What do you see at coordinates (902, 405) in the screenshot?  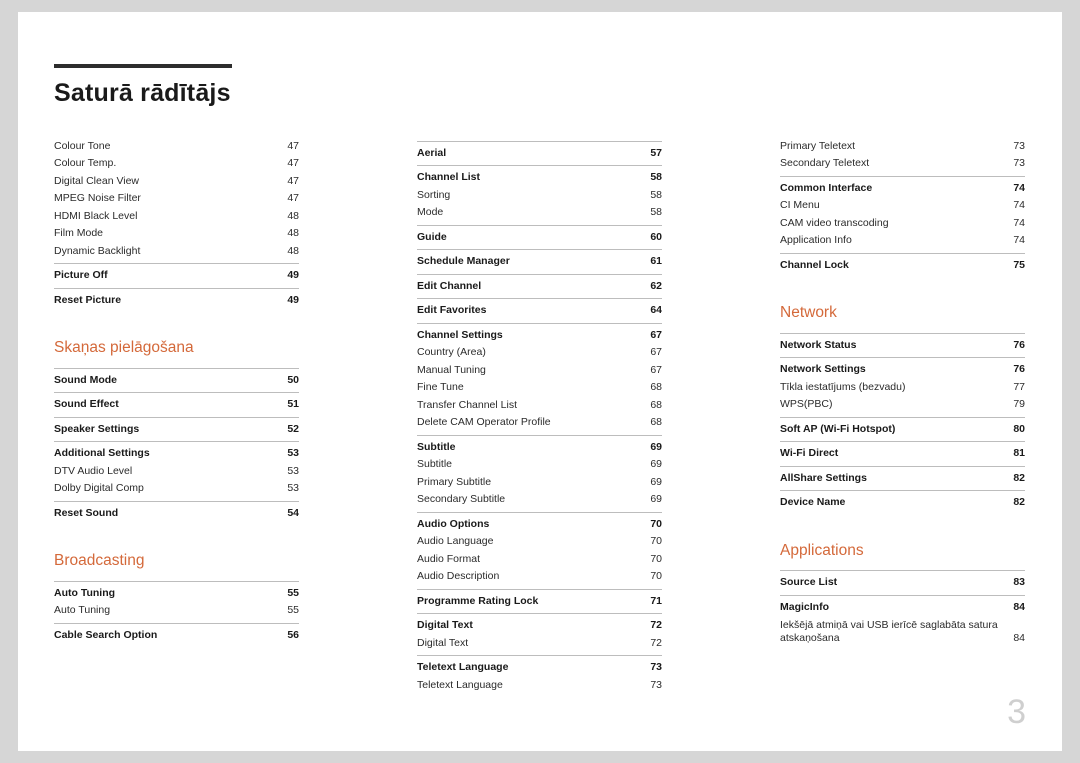 I see `toc-entry: WPS(PBC) 79` at bounding box center [902, 405].